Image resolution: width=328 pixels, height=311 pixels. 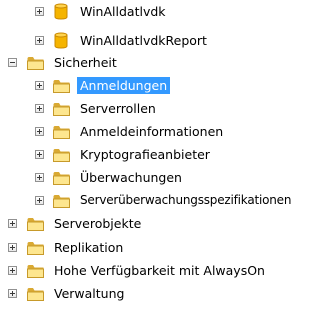 I want to click on tree-node-database: WinAlldatlvdk, so click(x=164, y=12).